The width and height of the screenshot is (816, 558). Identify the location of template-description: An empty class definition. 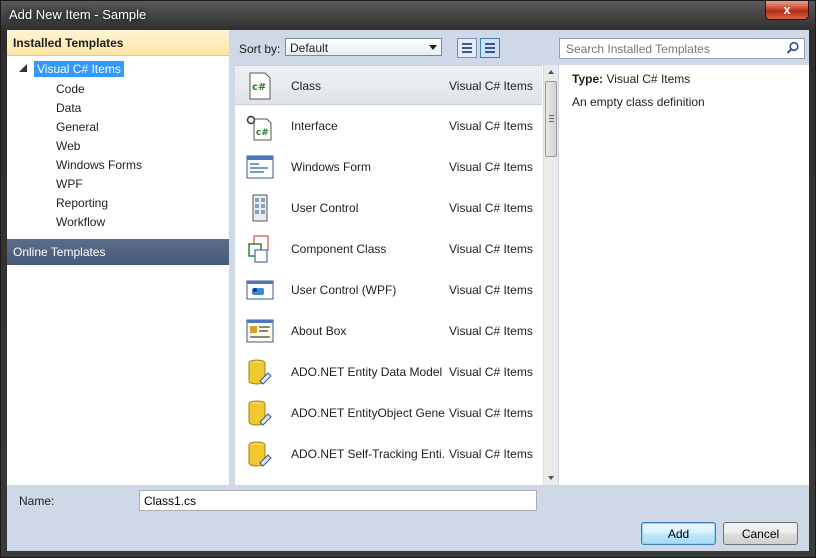
(638, 102).